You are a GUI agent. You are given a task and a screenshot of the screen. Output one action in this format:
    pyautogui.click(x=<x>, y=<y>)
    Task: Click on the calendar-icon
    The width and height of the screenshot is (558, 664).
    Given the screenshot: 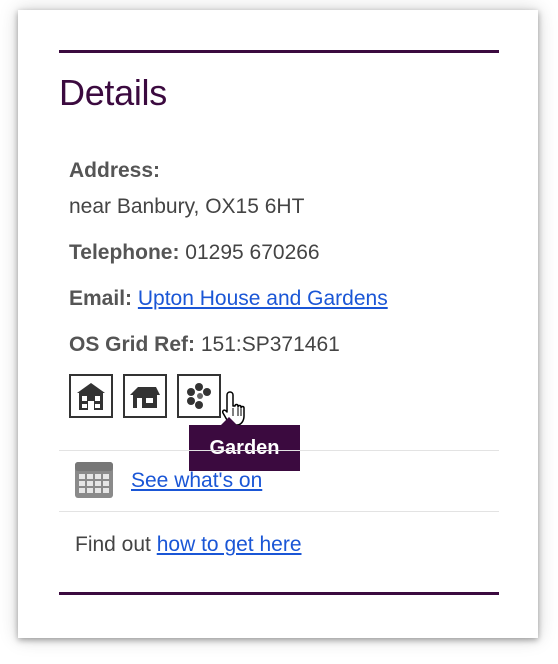 What is the action you would take?
    pyautogui.click(x=94, y=482)
    